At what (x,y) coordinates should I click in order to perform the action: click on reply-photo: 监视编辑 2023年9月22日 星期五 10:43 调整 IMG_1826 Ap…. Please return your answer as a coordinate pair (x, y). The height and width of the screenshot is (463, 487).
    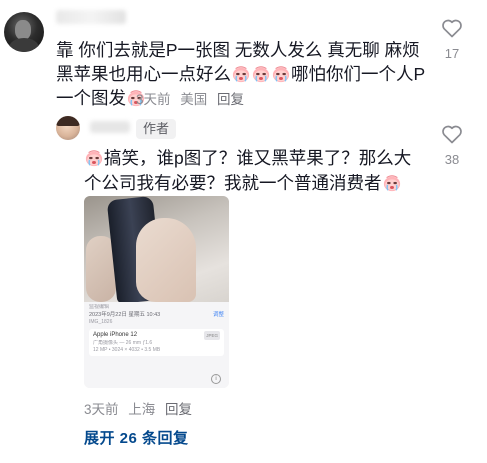
    Looking at the image, I should click on (156, 292).